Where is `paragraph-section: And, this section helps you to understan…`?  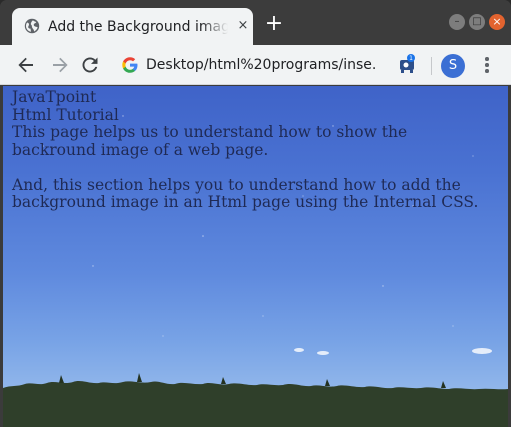 paragraph-section: And, this section helps you to understan… is located at coordinates (245, 193).